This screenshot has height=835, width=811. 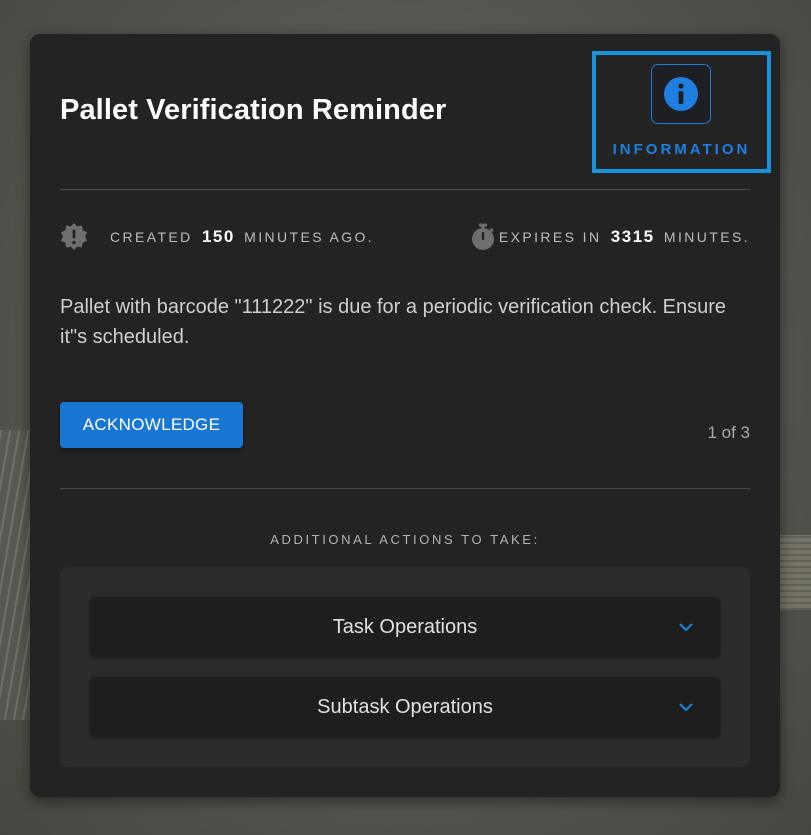 I want to click on expires-suffix: MINUTES., so click(x=706, y=237).